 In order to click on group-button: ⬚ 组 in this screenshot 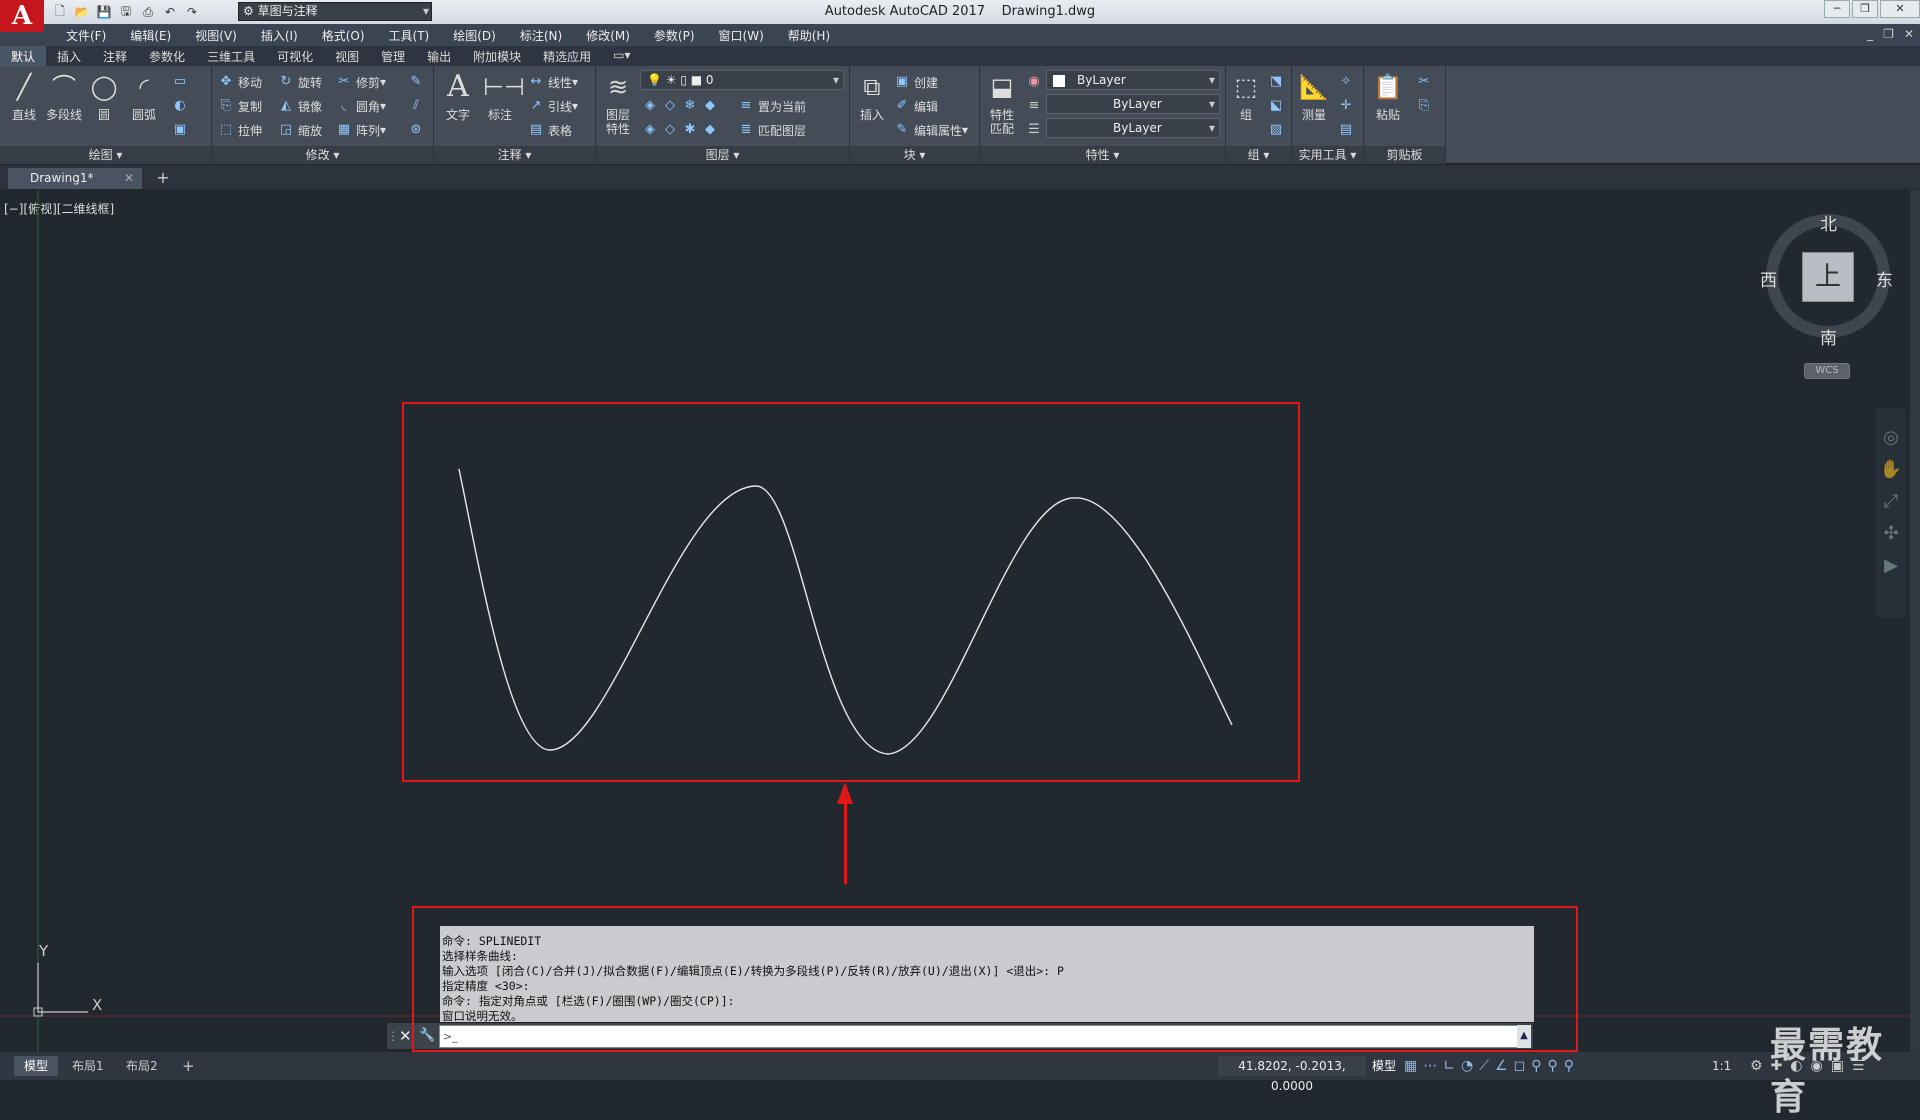, I will do `click(1246, 96)`.